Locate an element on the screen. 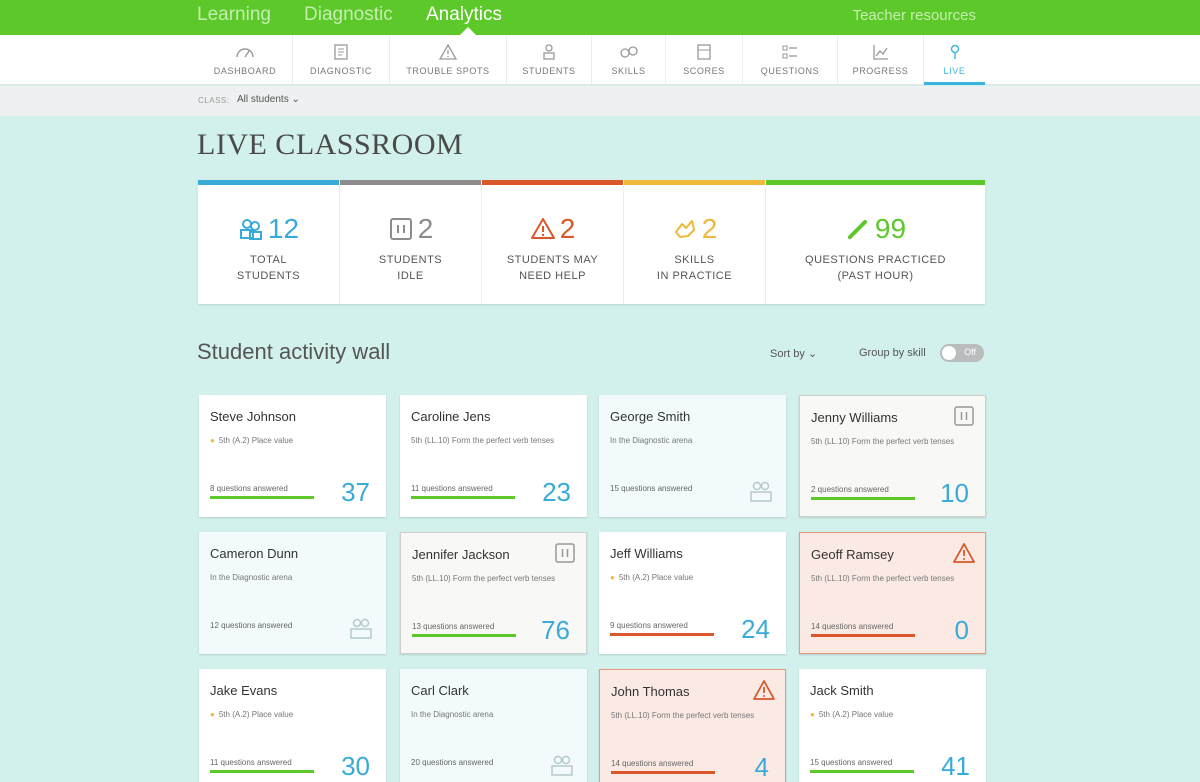 This screenshot has width=1200, height=782. tab-scores: SCORES is located at coordinates (704, 60).